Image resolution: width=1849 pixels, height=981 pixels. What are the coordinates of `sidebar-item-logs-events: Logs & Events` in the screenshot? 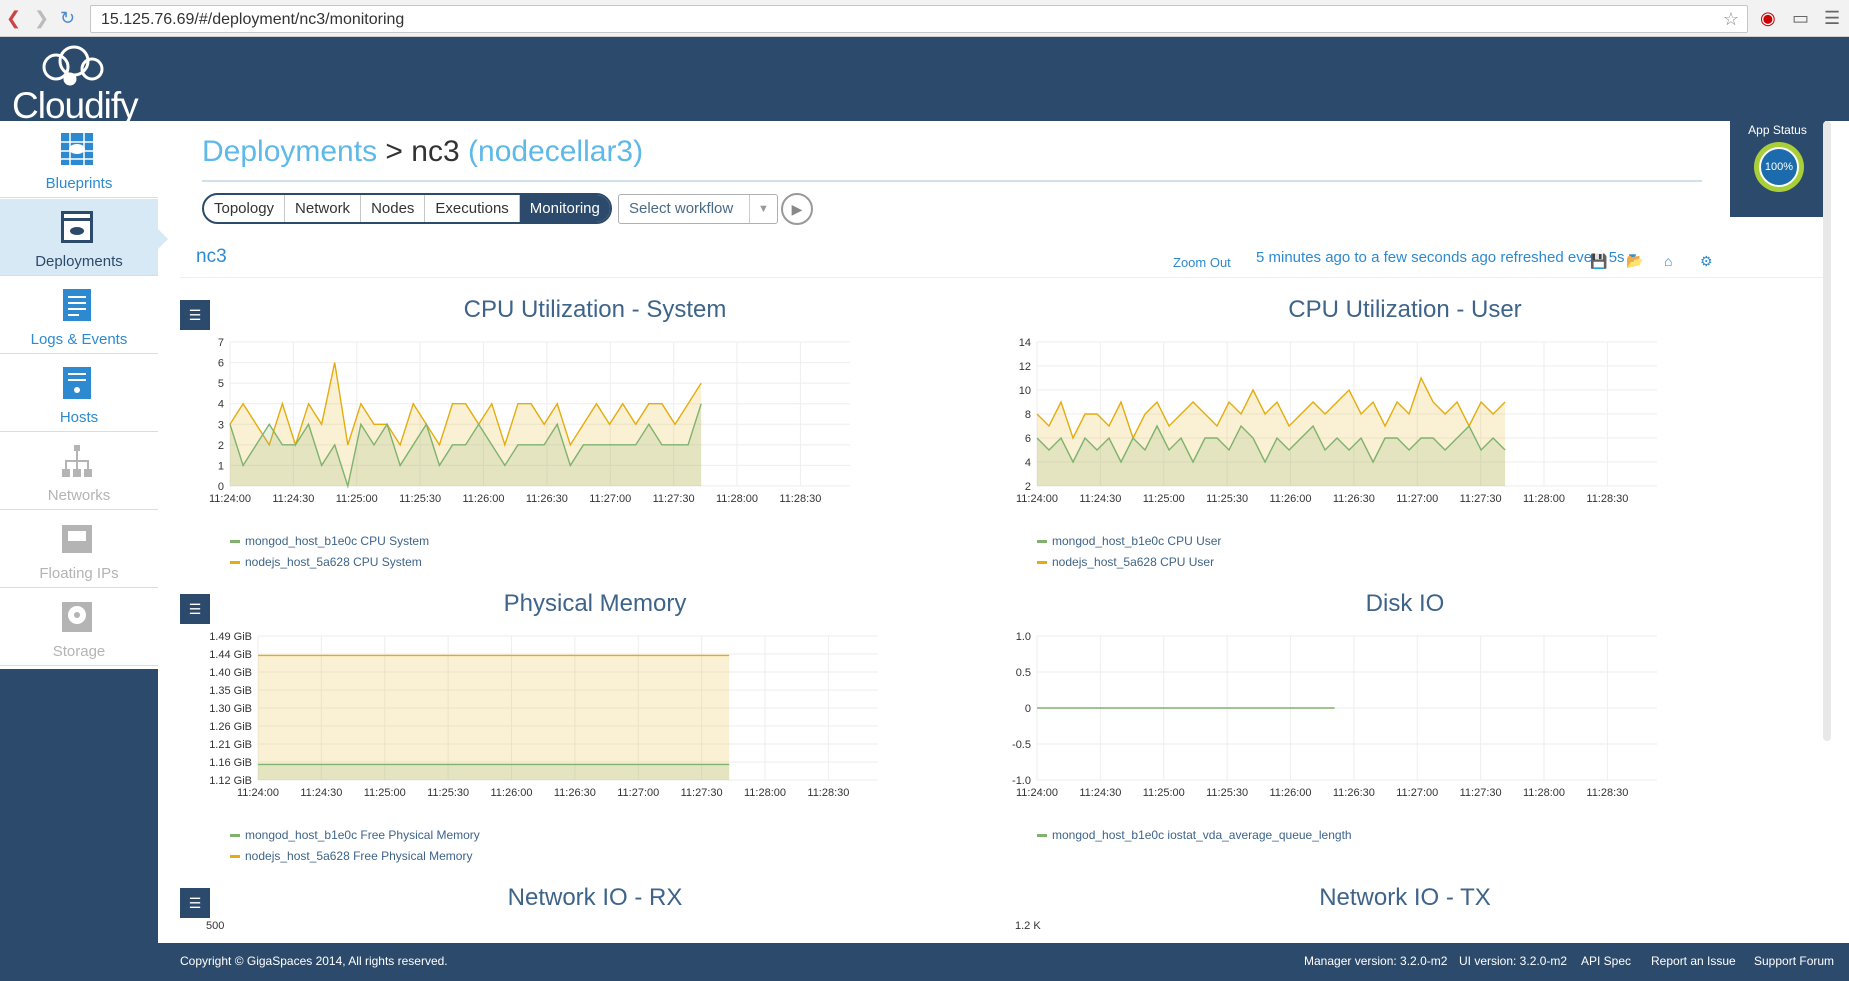 It's located at (79, 315).